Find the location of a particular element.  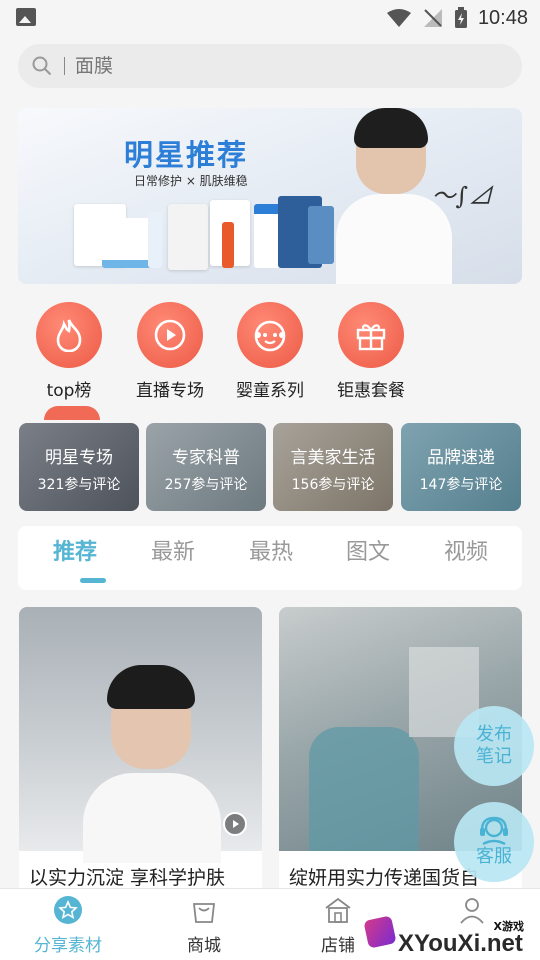

category-bundle: 钜惠套餐 is located at coordinates (371, 351).